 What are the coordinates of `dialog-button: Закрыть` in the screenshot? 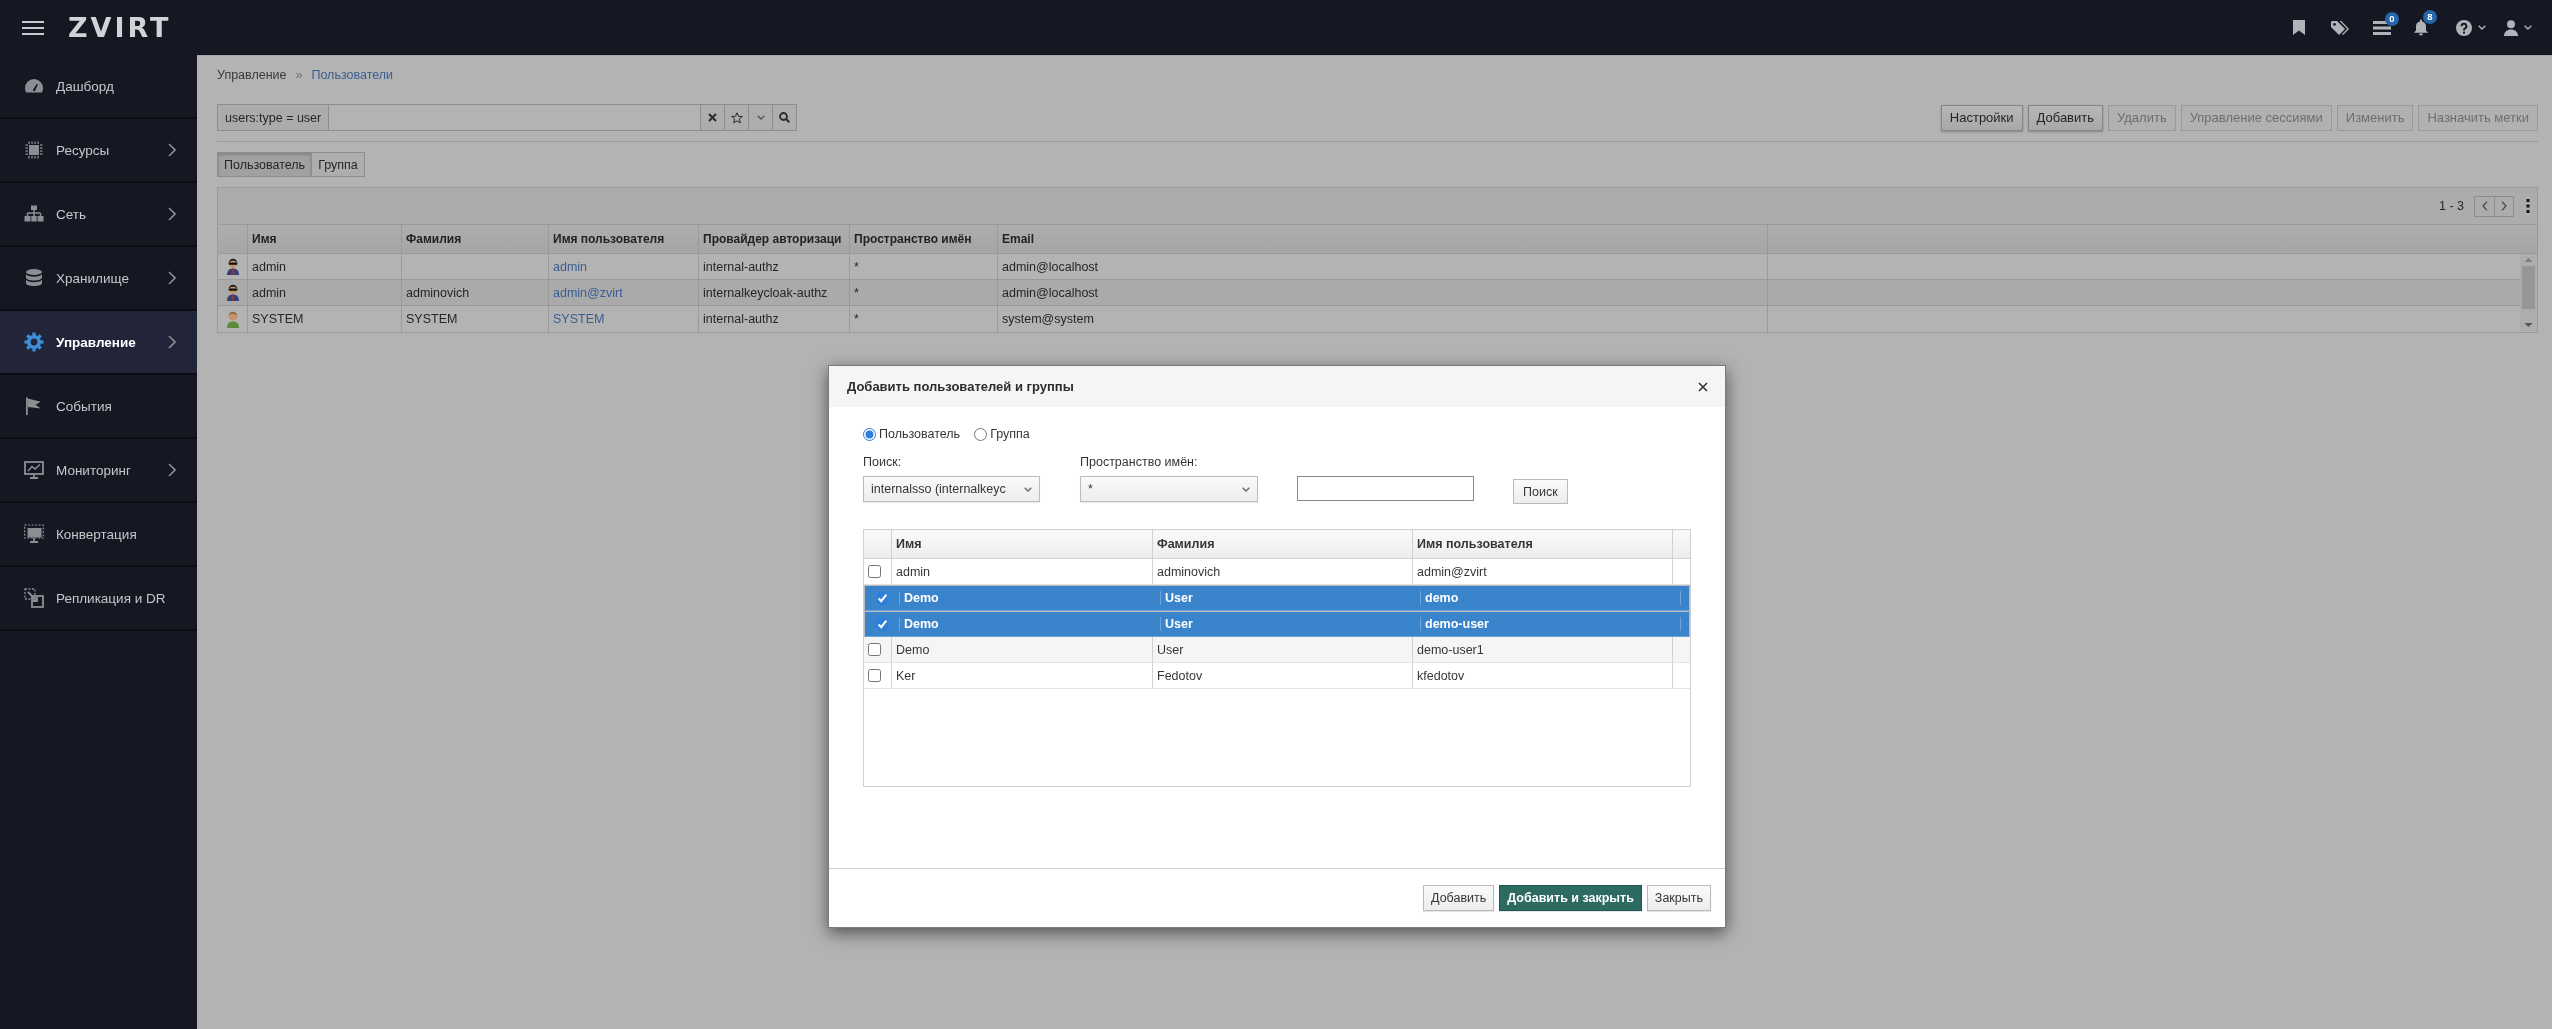 It's located at (1678, 898).